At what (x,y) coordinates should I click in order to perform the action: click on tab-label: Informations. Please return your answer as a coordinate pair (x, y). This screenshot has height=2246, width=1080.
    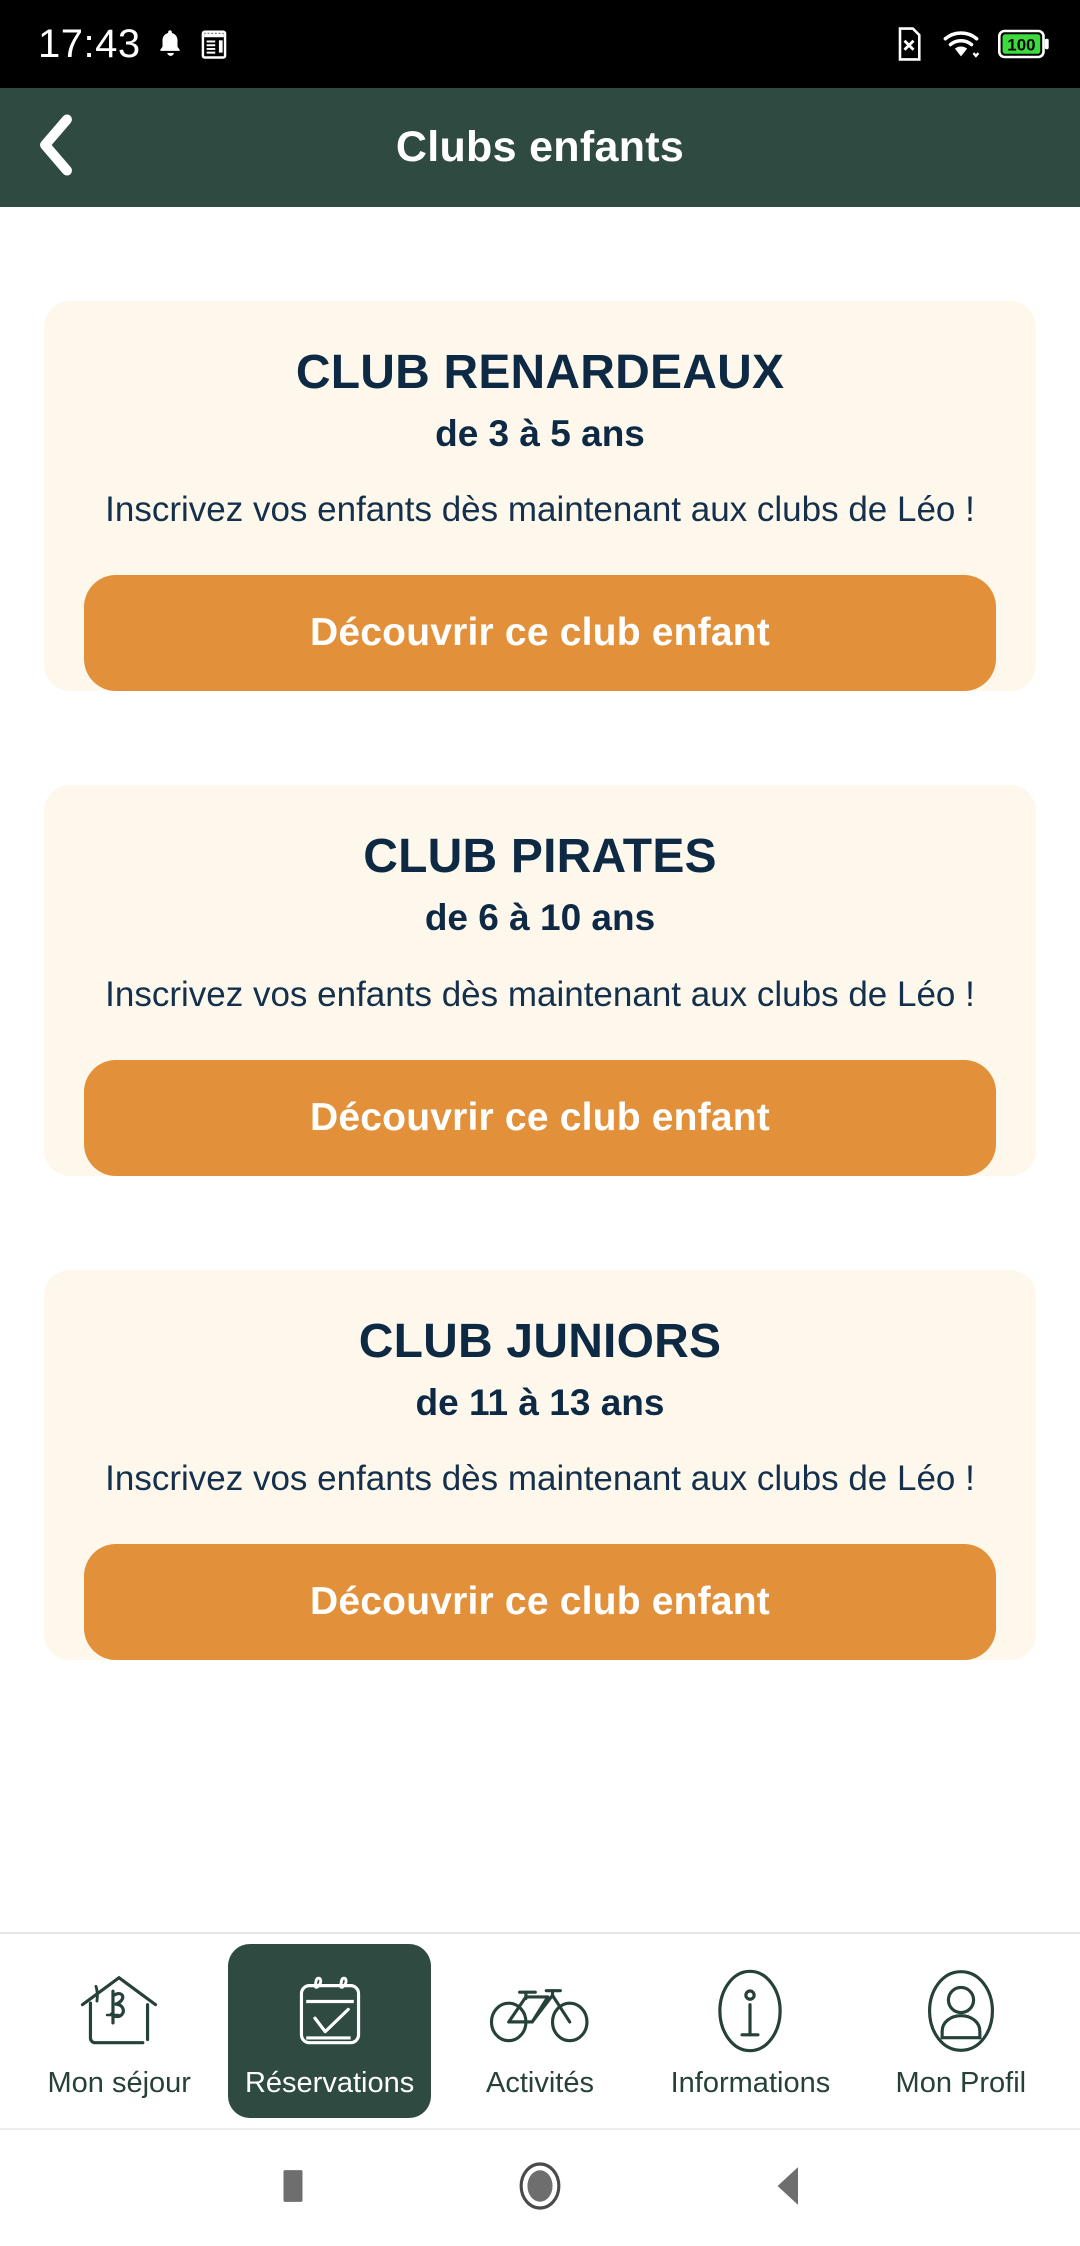
    Looking at the image, I should click on (750, 2082).